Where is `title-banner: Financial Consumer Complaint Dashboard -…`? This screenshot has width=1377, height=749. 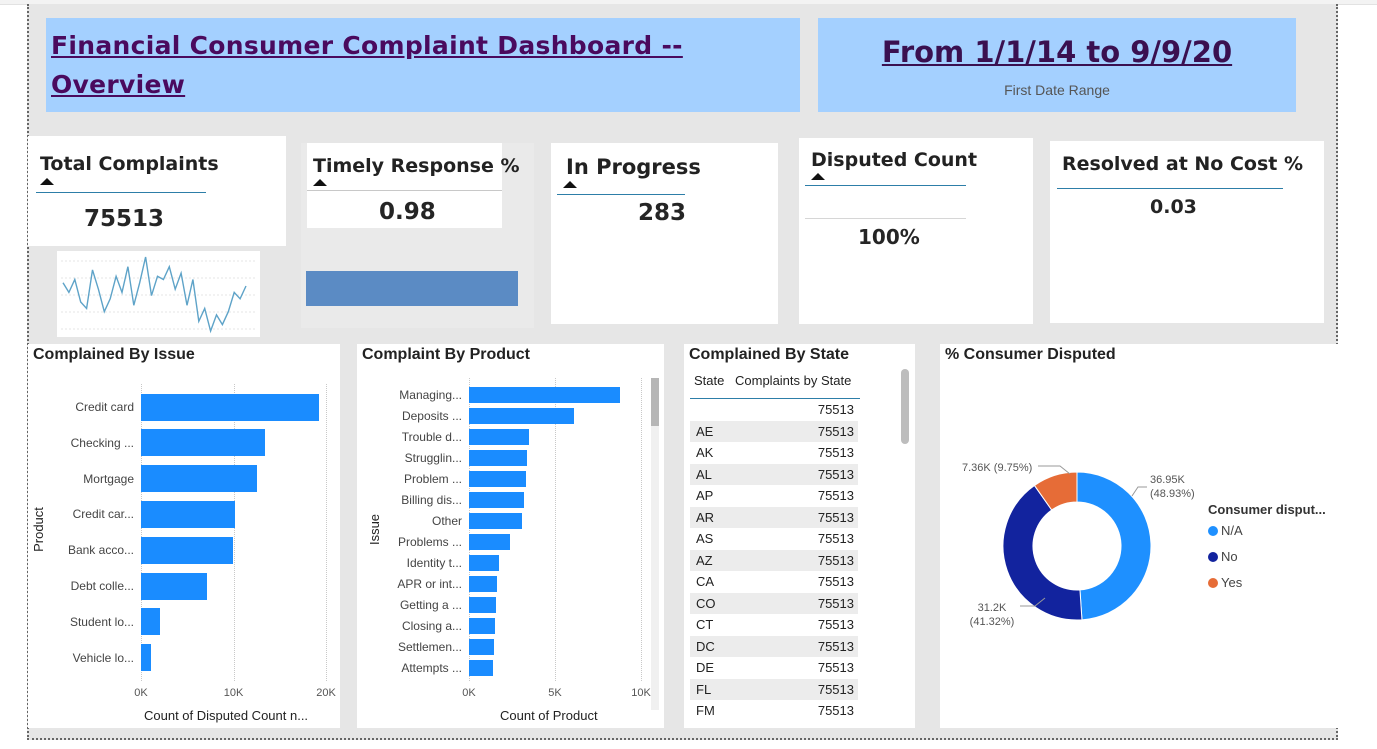 title-banner: Financial Consumer Complaint Dashboard -… is located at coordinates (423, 65).